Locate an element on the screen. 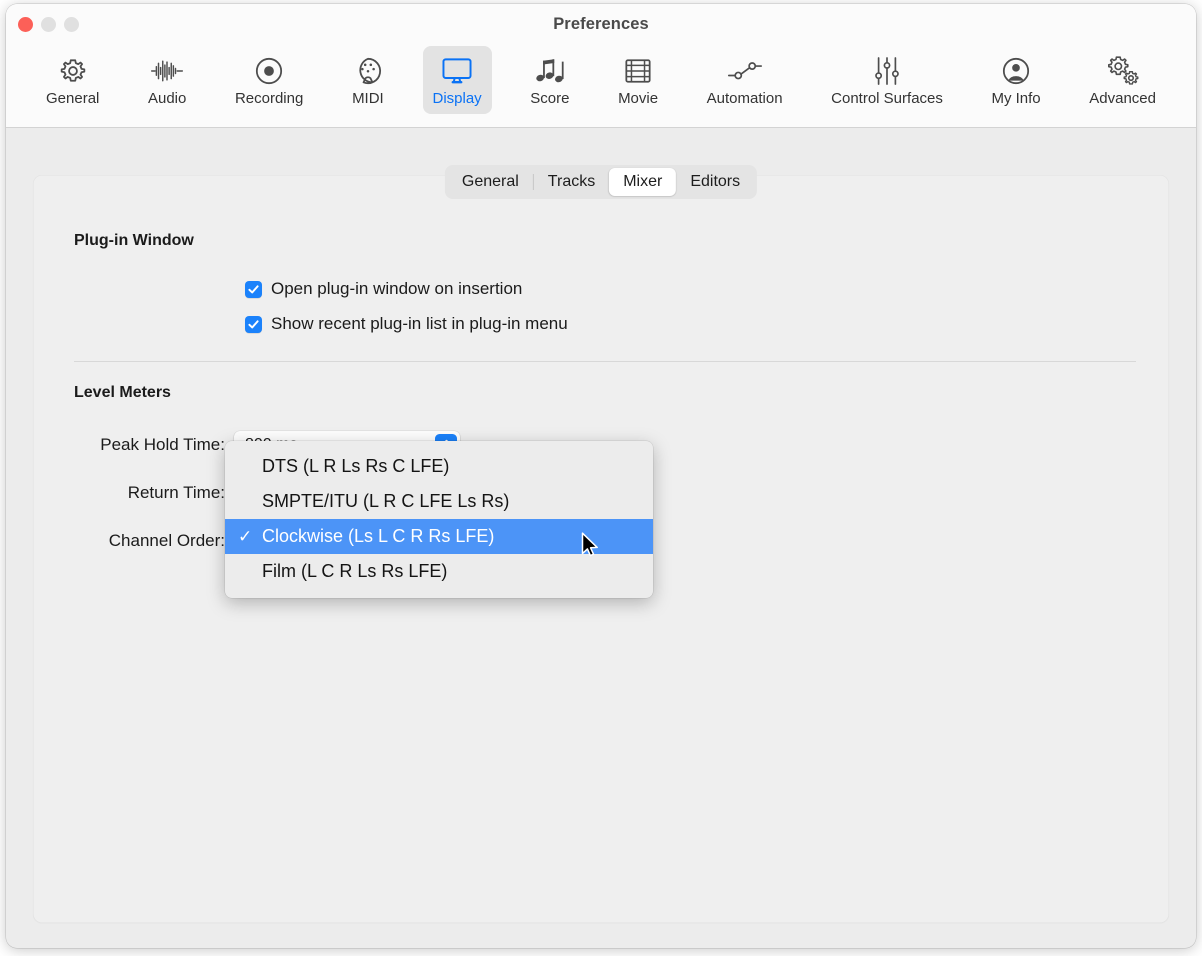  menu-item-dts: DTS (L R Ls Rs C LFE) is located at coordinates (439, 466).